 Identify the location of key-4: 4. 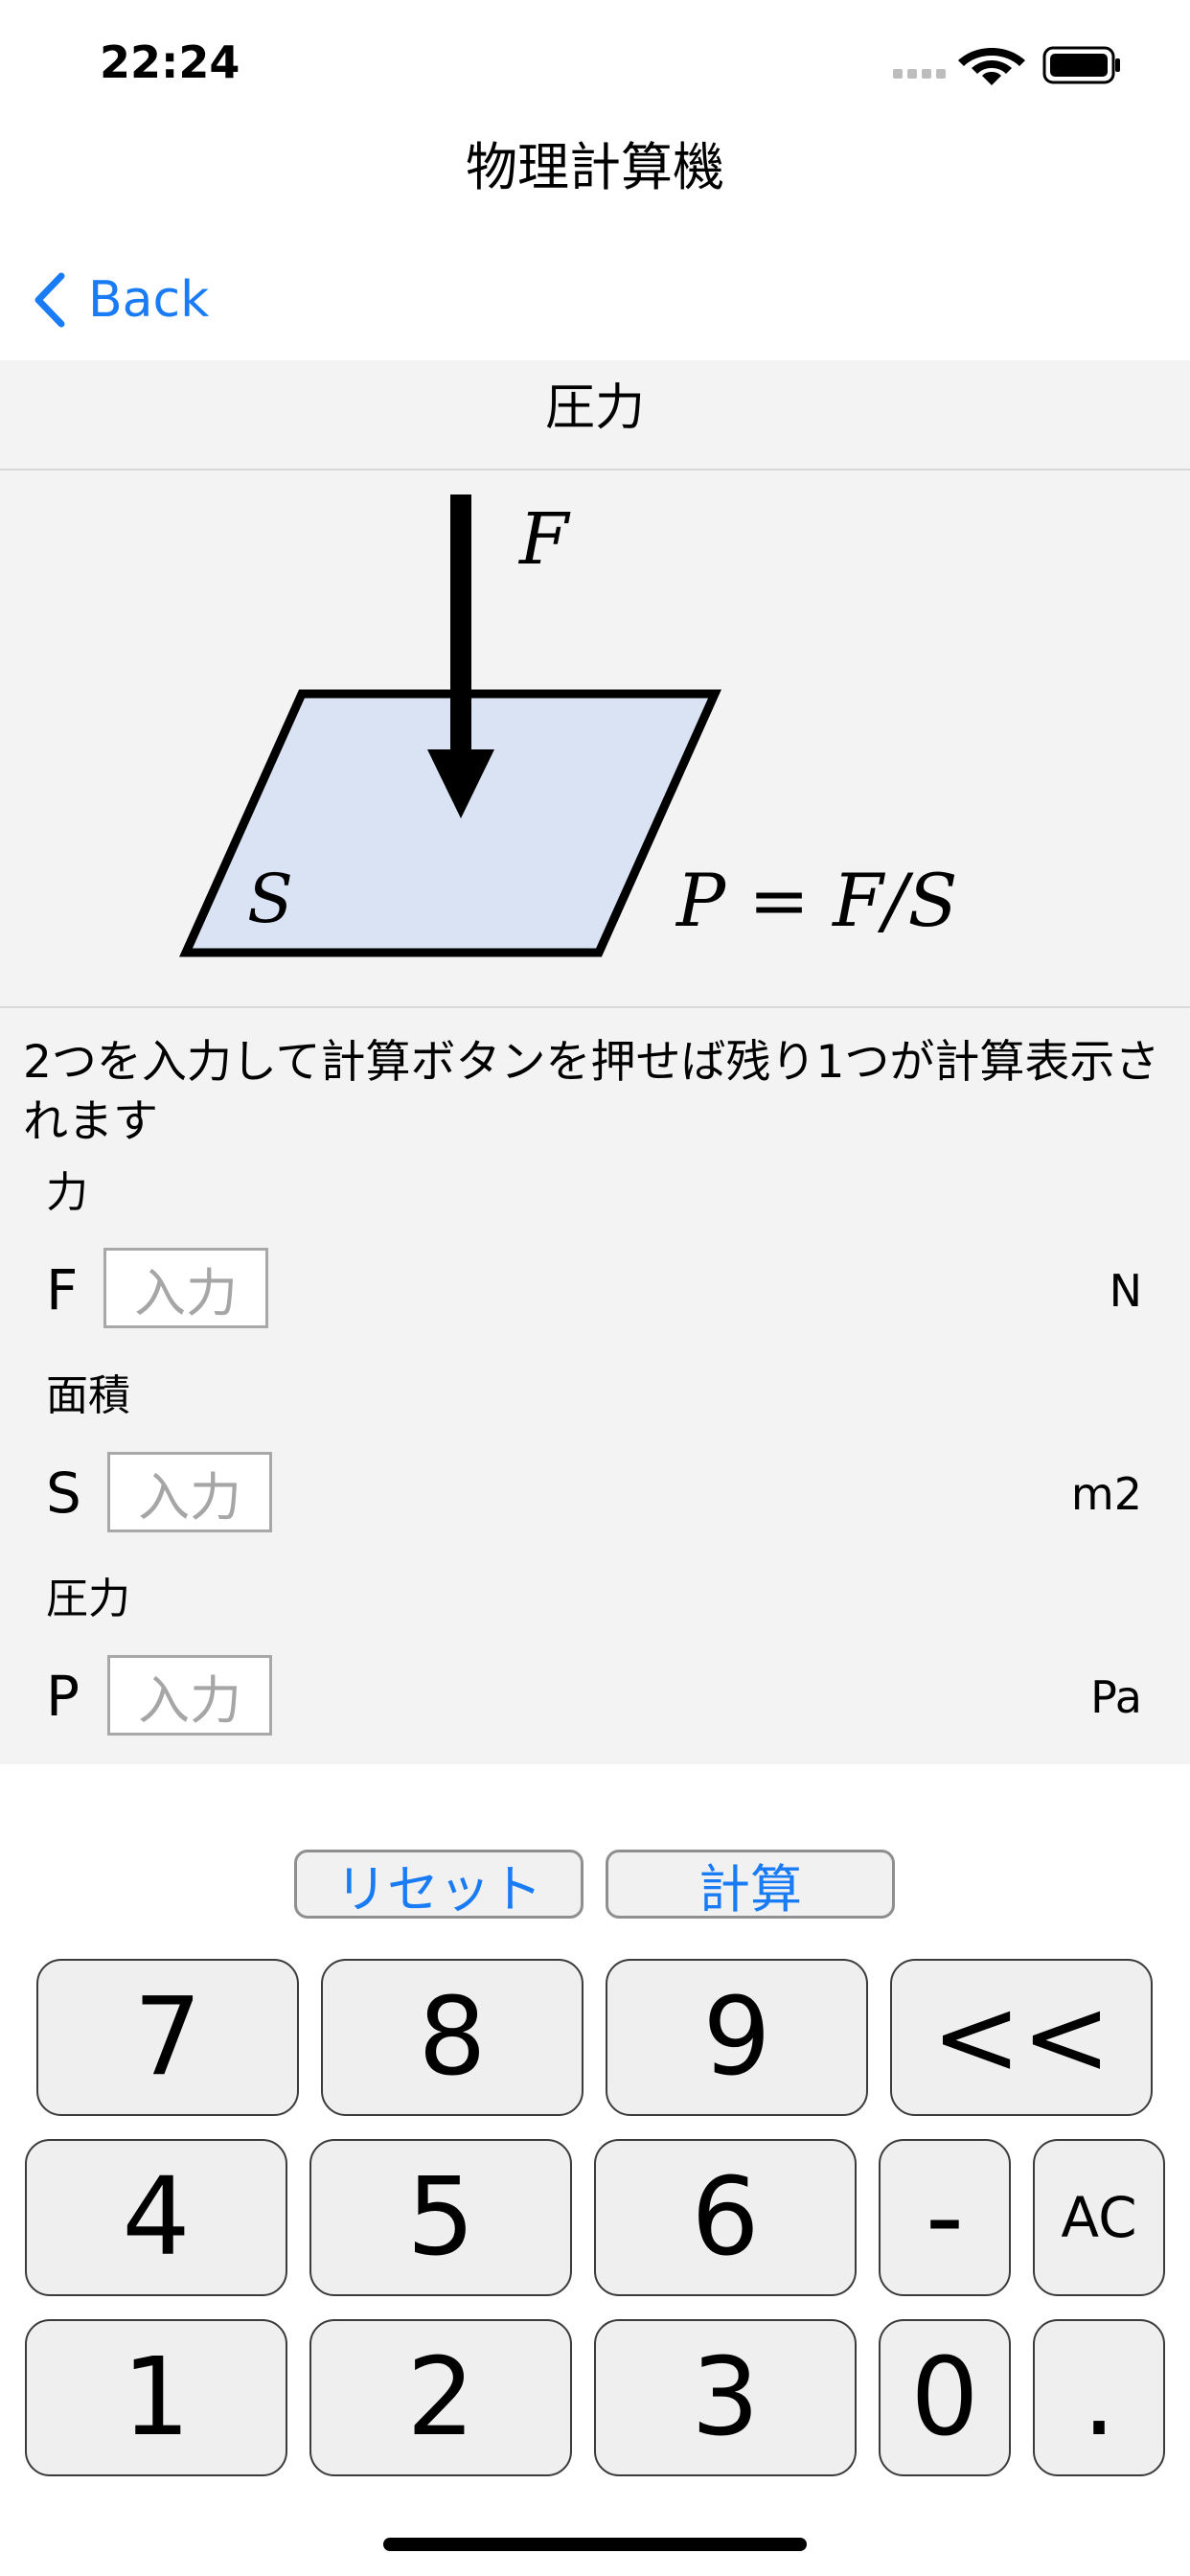
(156, 2217).